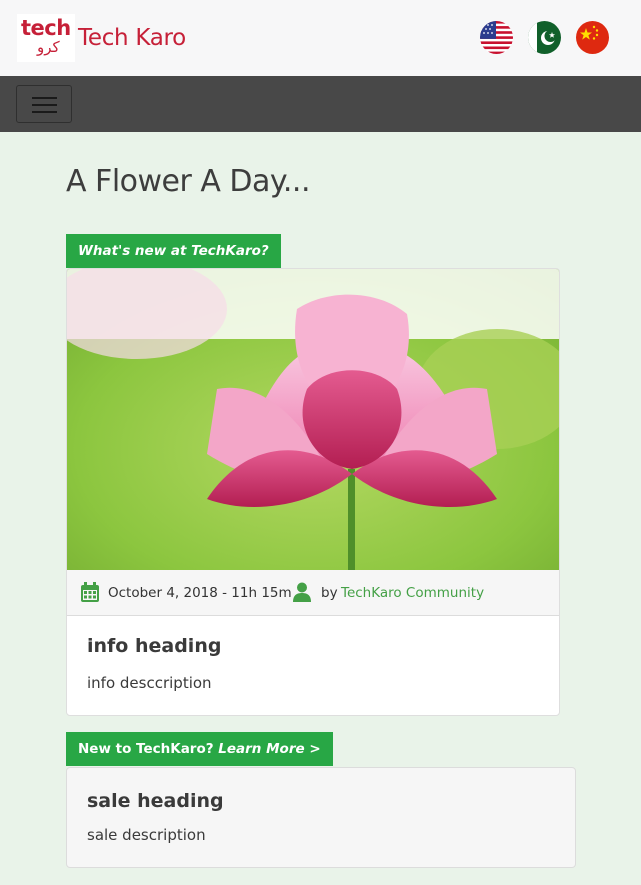  What do you see at coordinates (149, 683) in the screenshot?
I see `info-description: info desccription` at bounding box center [149, 683].